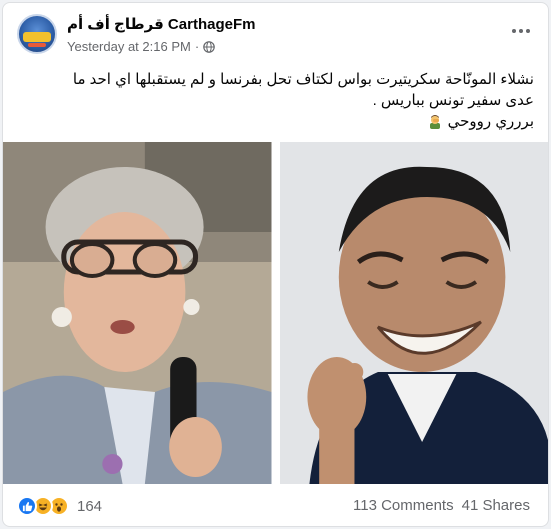 The width and height of the screenshot is (551, 529). What do you see at coordinates (274, 121) in the screenshot?
I see `post-text-line-3: بررري رووحي` at bounding box center [274, 121].